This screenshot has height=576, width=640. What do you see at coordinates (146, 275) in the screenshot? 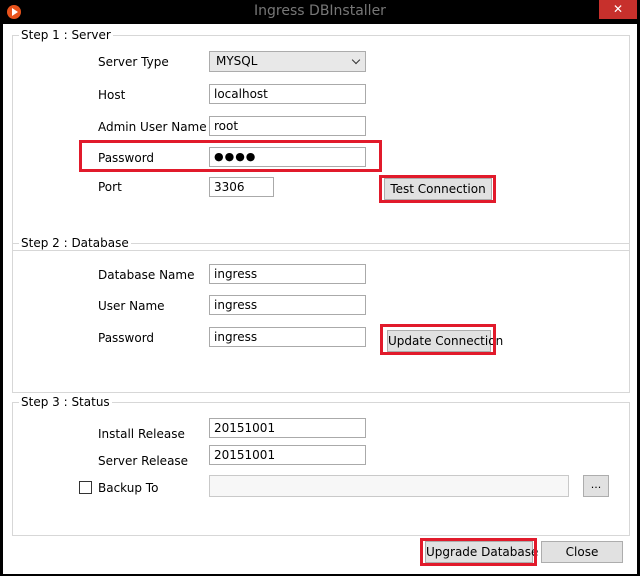
I see `db-name-label: Database Name` at bounding box center [146, 275].